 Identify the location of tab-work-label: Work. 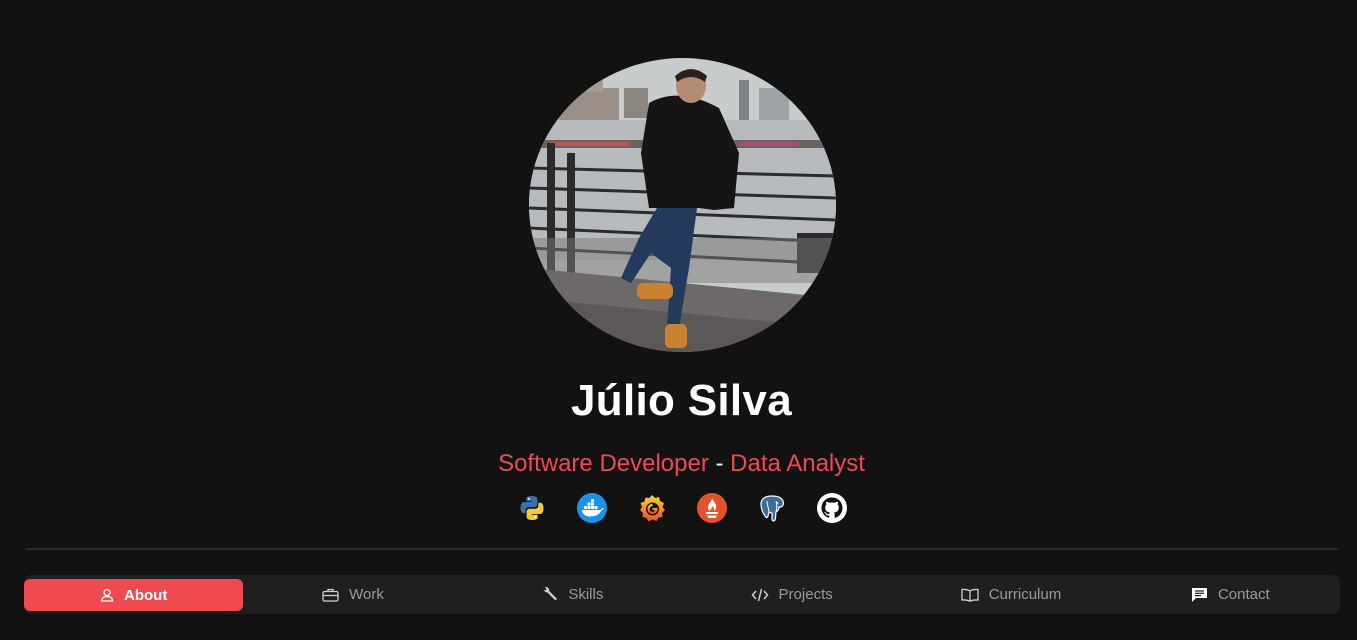
(366, 594).